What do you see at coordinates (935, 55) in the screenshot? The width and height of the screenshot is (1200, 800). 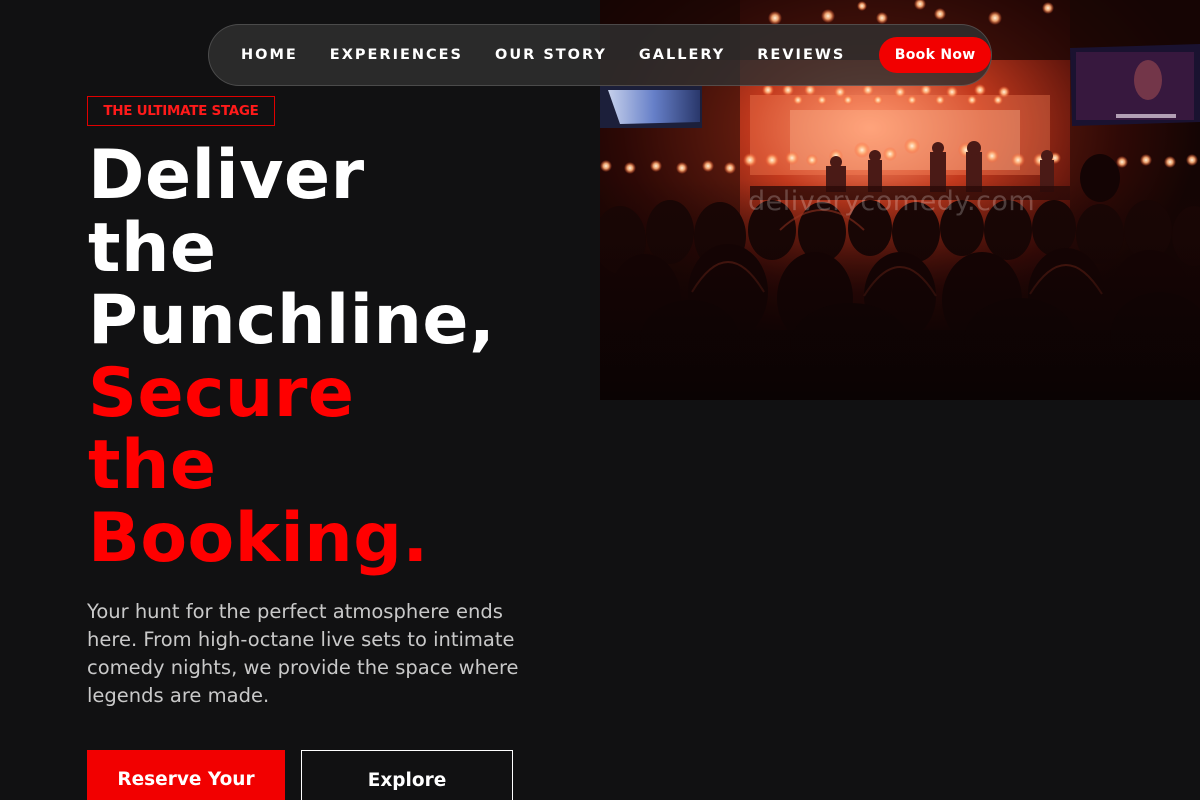 I see `book-now-button: Book Now` at bounding box center [935, 55].